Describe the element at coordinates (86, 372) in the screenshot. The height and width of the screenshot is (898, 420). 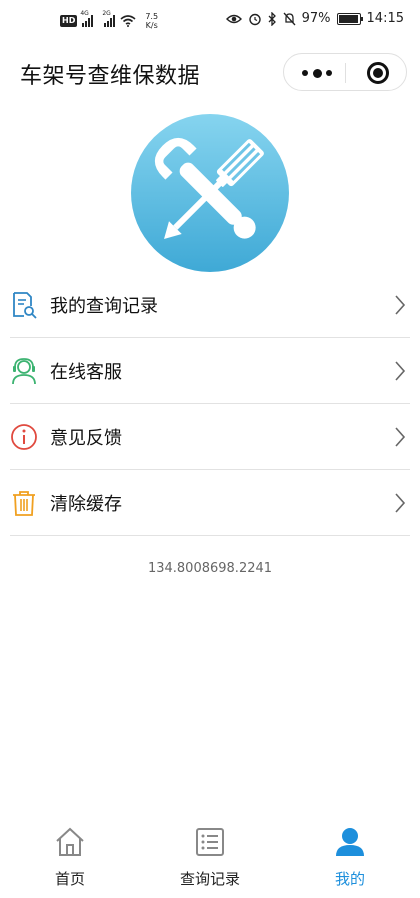
I see `menu-label-customer-service: 在线客服` at that location.